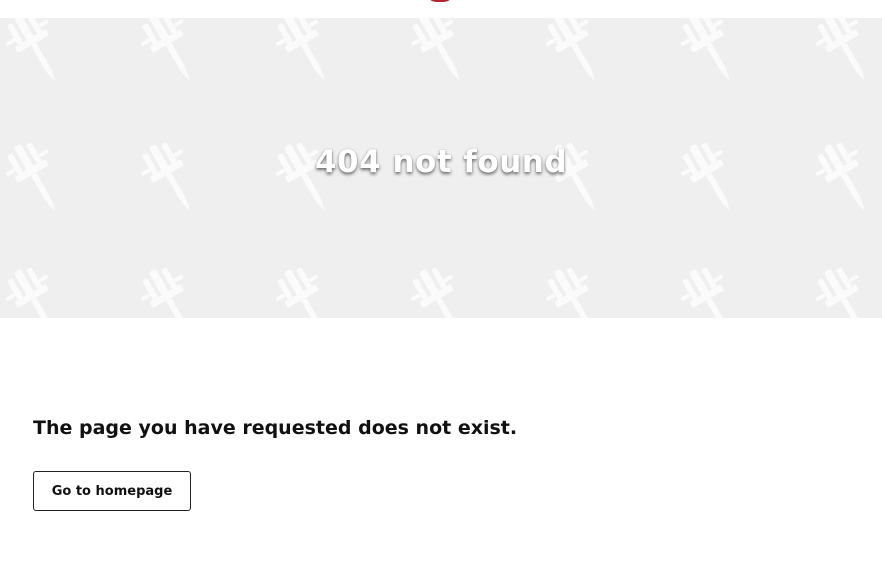 The image size is (882, 587). What do you see at coordinates (441, 162) in the screenshot?
I see `page-title: 404 not found` at bounding box center [441, 162].